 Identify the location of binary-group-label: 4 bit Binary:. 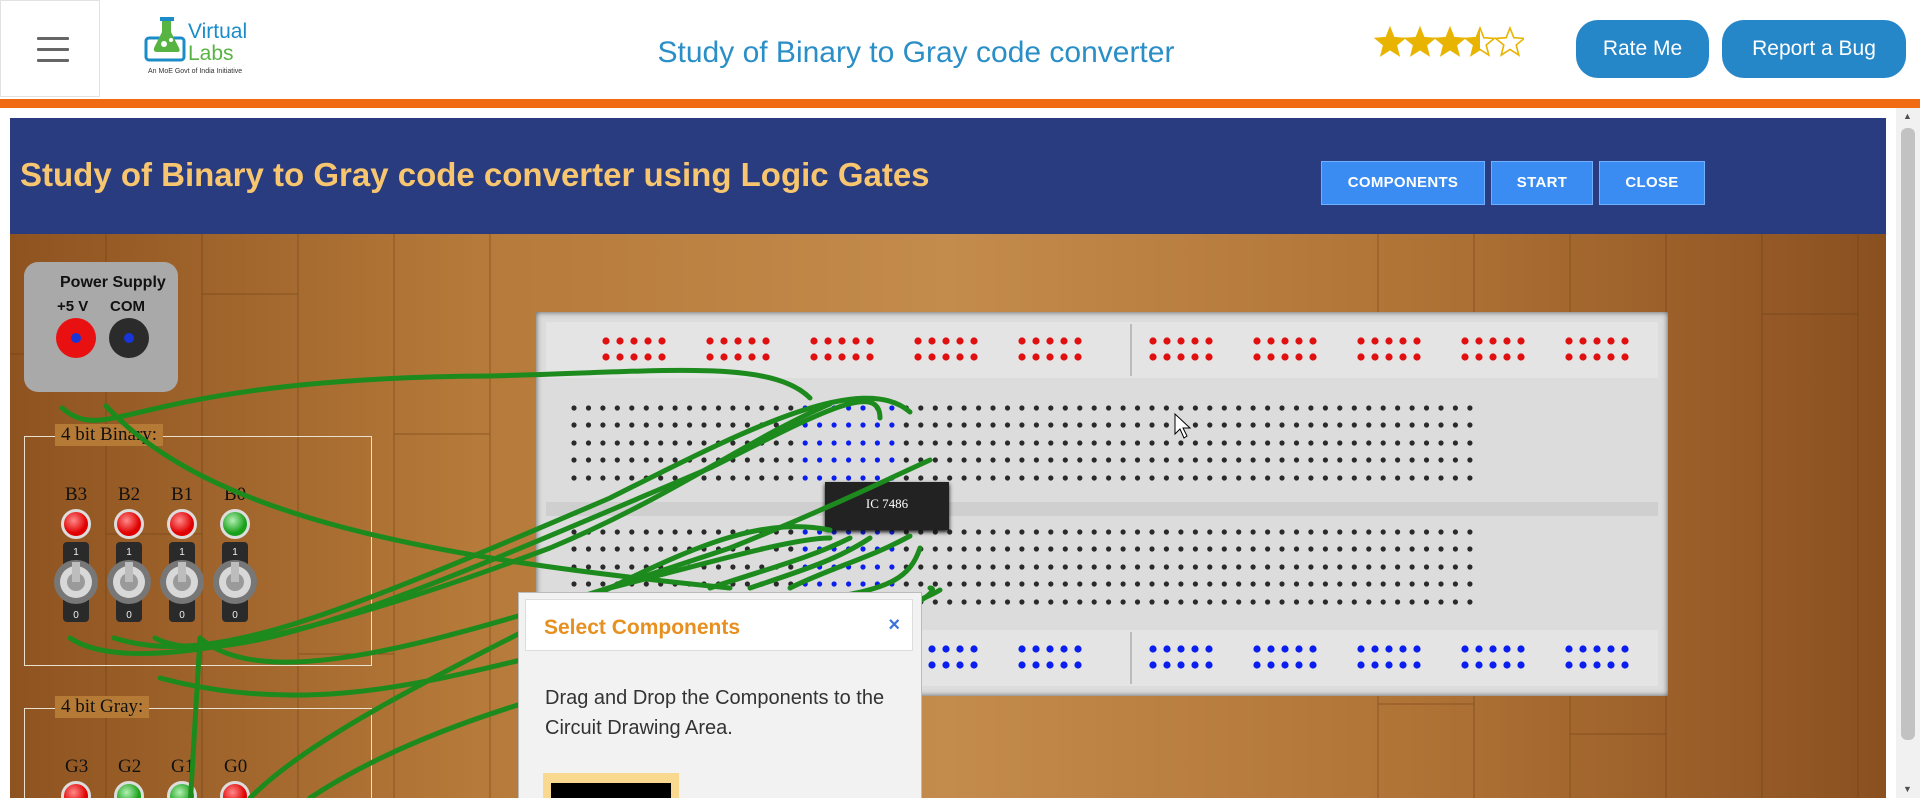
(109, 435).